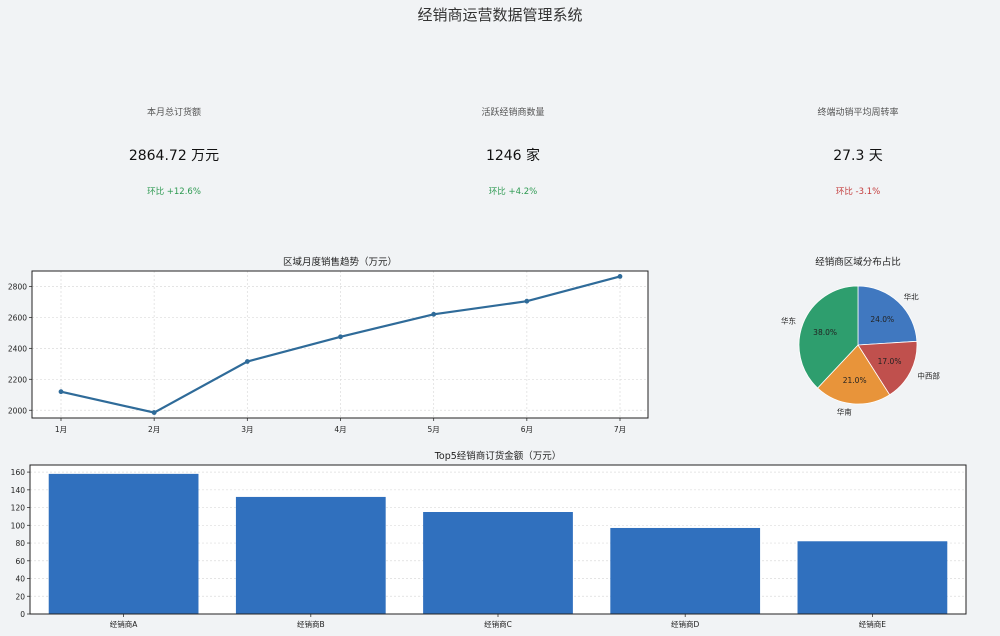 This screenshot has height=636, width=1000. What do you see at coordinates (20, 596) in the screenshot?
I see `bar-chart-ytick-label: 20` at bounding box center [20, 596].